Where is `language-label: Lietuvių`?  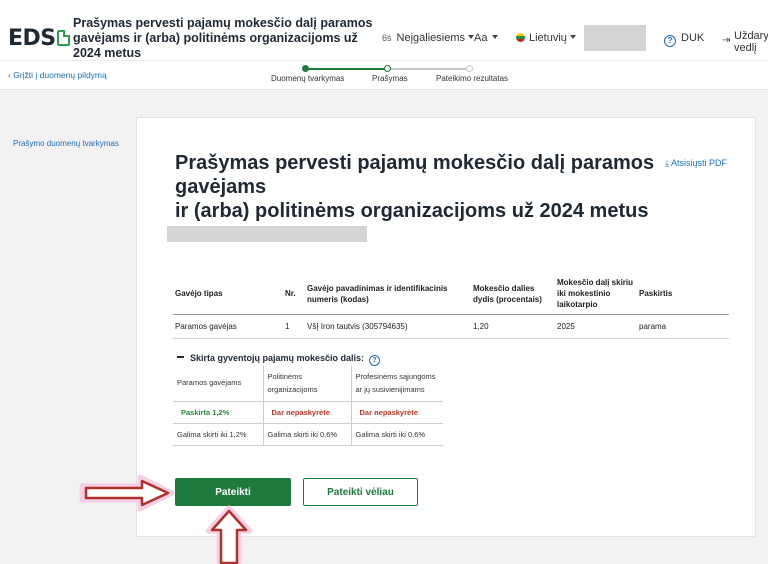
language-label: Lietuvių is located at coordinates (548, 38).